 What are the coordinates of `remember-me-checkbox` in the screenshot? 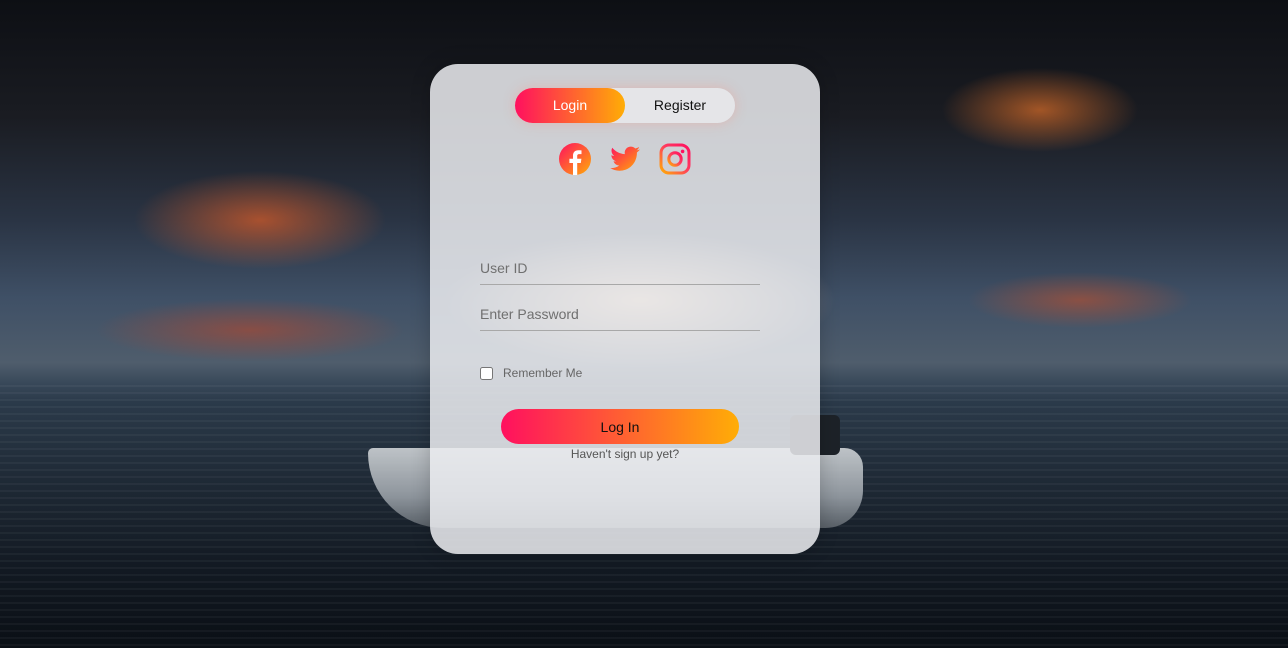 It's located at (486, 373).